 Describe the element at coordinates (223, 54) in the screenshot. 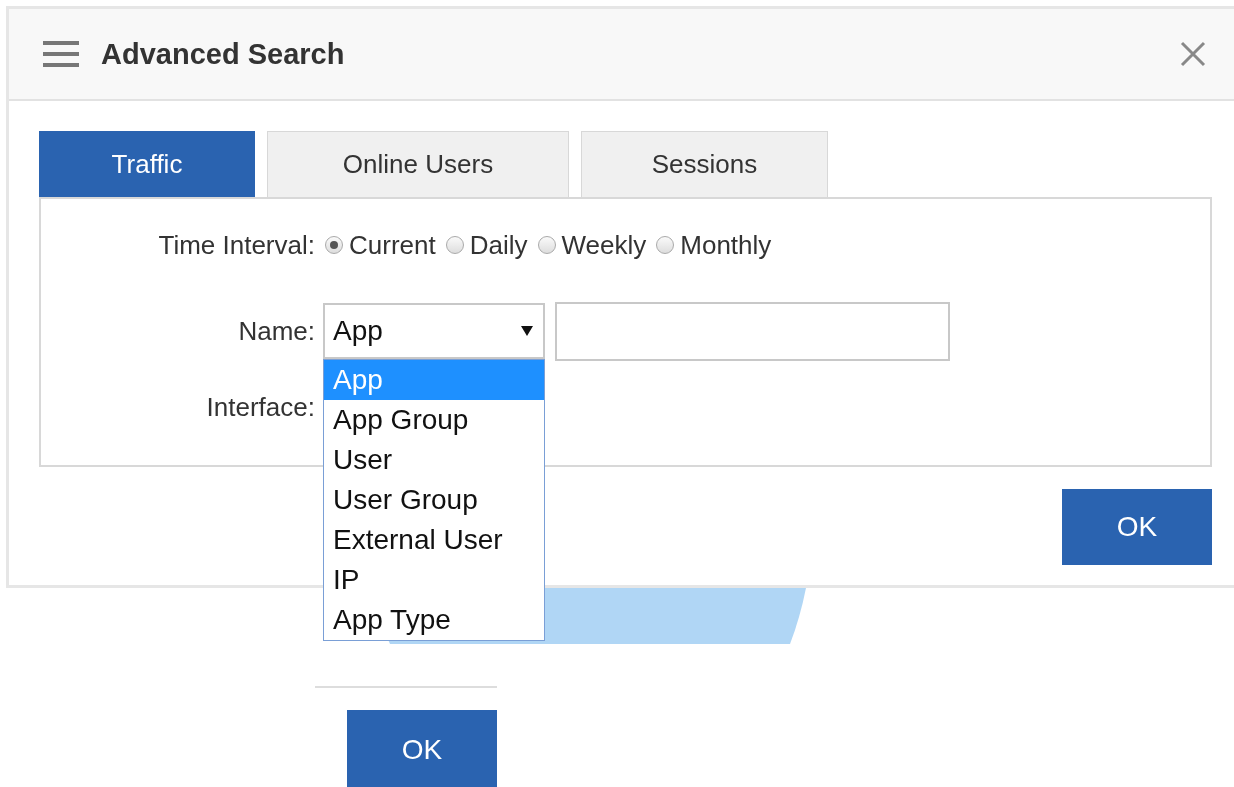

I see `dialog-title: Advanced Search` at that location.